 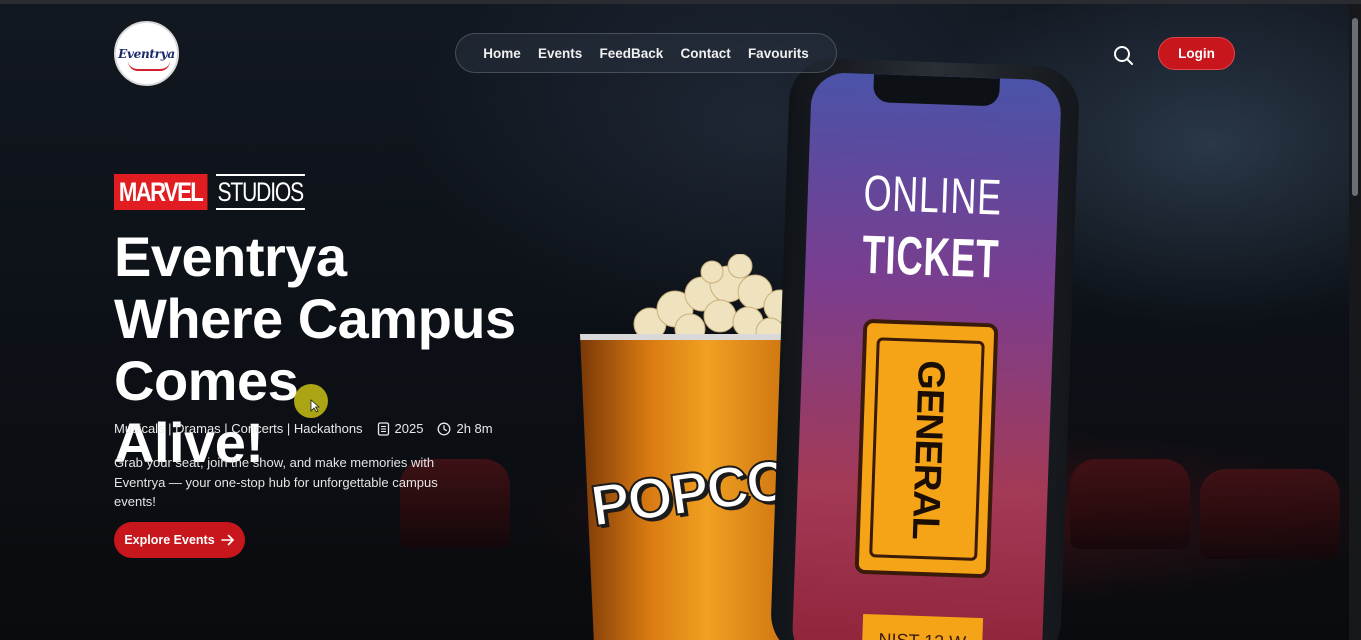 I want to click on marvel-studios-logo: MARVEL STUDIOS, so click(x=221, y=192).